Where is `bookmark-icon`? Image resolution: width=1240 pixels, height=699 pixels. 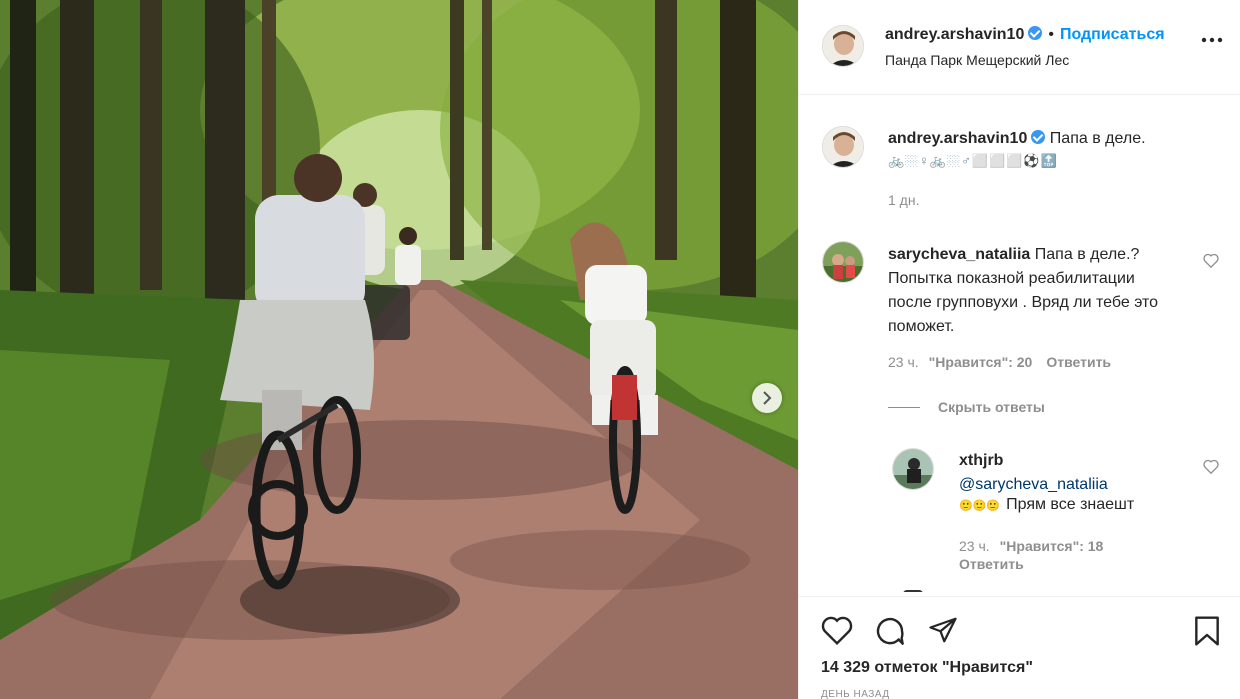
bookmark-icon is located at coordinates (1207, 631).